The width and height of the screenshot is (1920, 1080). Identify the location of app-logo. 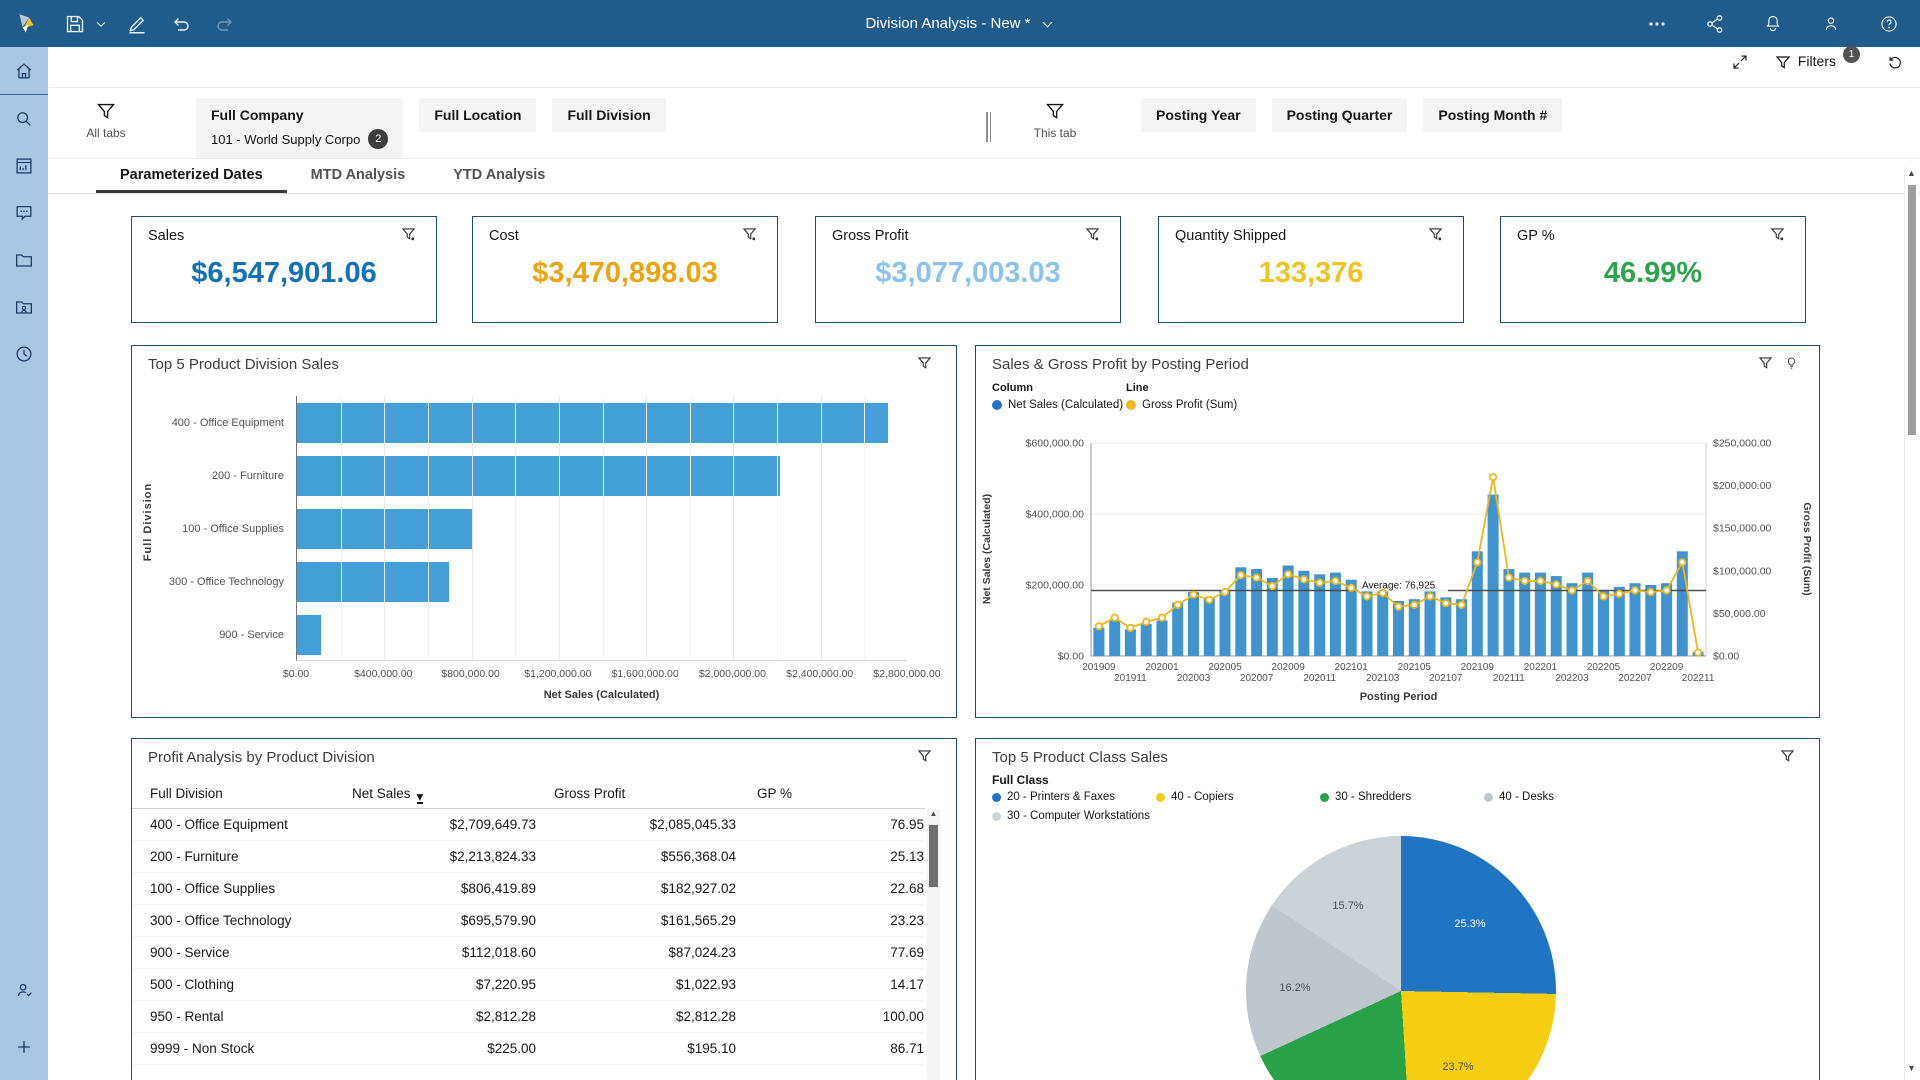
(28, 24).